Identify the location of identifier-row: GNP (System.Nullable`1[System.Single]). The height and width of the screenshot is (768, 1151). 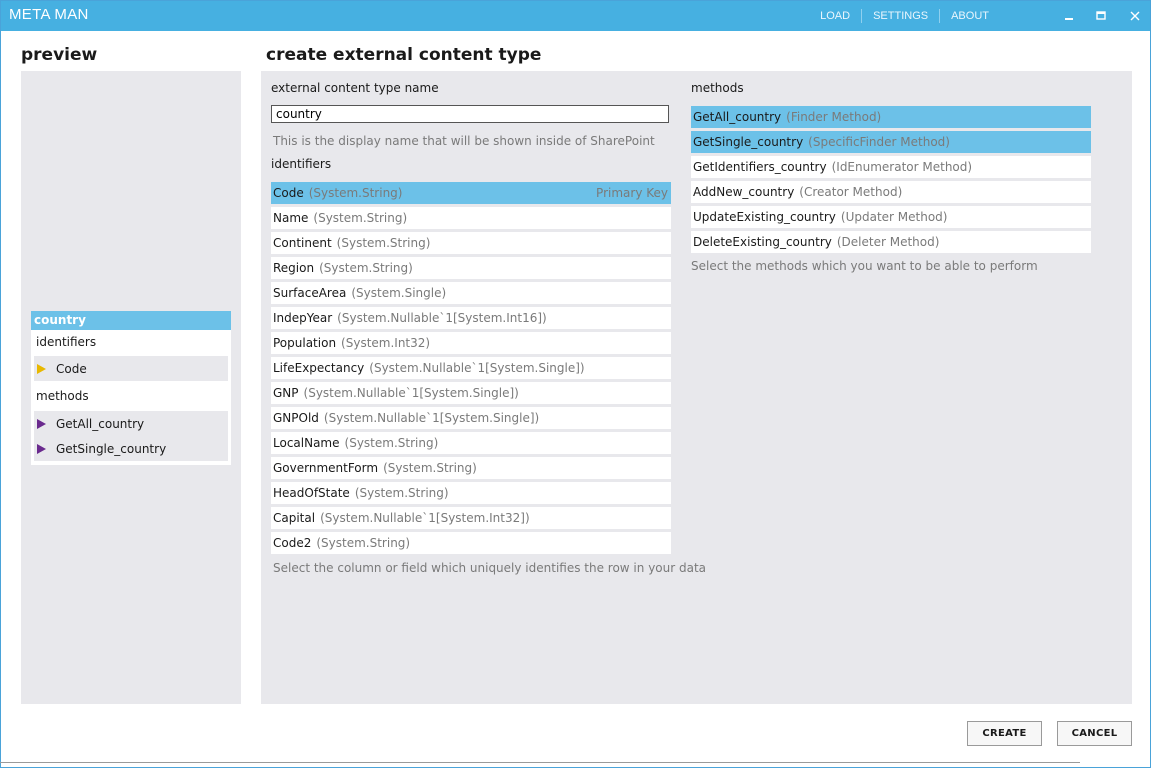
(471, 393).